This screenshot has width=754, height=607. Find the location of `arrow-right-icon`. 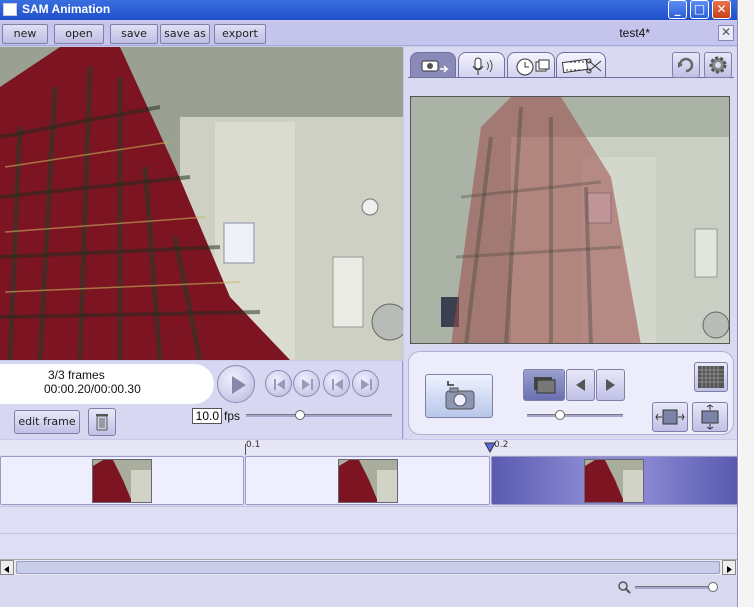

arrow-right-icon is located at coordinates (610, 385).